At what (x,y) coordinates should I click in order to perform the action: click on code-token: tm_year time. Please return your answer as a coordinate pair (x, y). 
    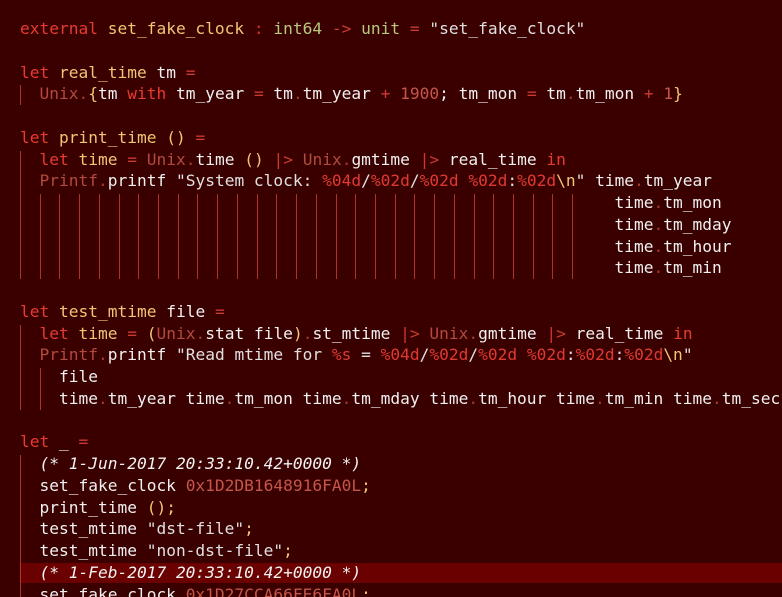
    Looking at the image, I should click on (166, 398).